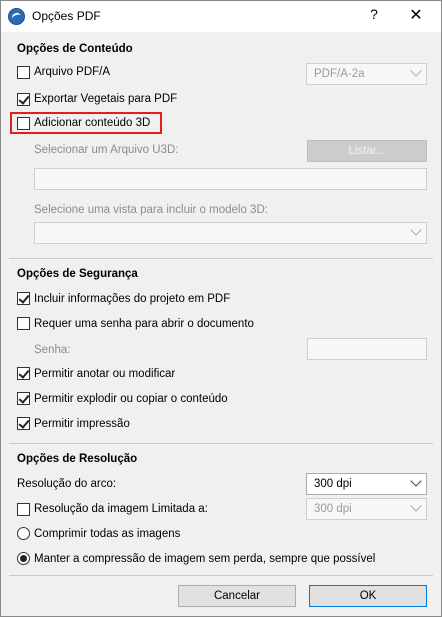 This screenshot has width=442, height=617. Describe the element at coordinates (66, 16) in the screenshot. I see `window-title: Opções PDF` at that location.